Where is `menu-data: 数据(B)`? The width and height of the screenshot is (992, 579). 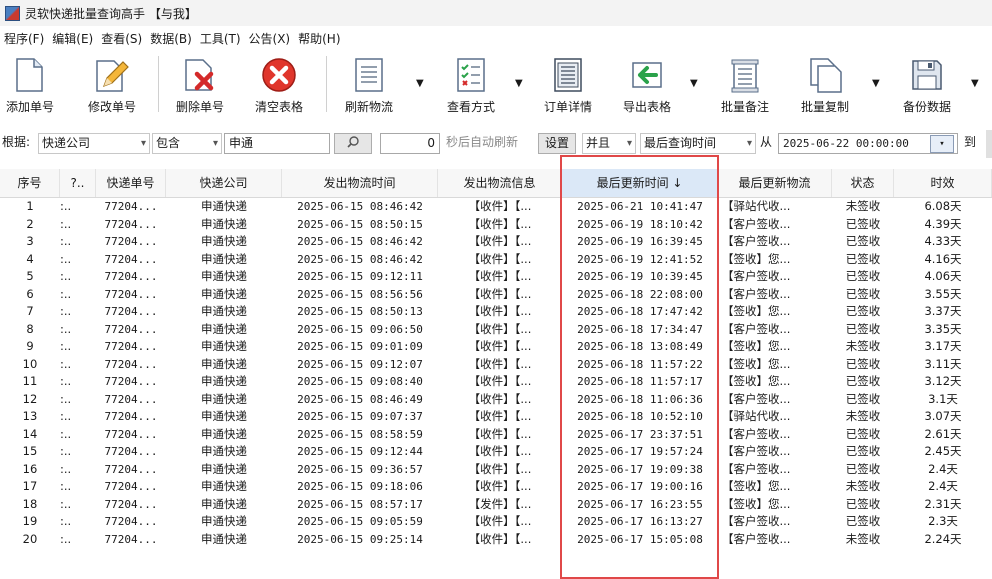 menu-data: 数据(B) is located at coordinates (171, 38).